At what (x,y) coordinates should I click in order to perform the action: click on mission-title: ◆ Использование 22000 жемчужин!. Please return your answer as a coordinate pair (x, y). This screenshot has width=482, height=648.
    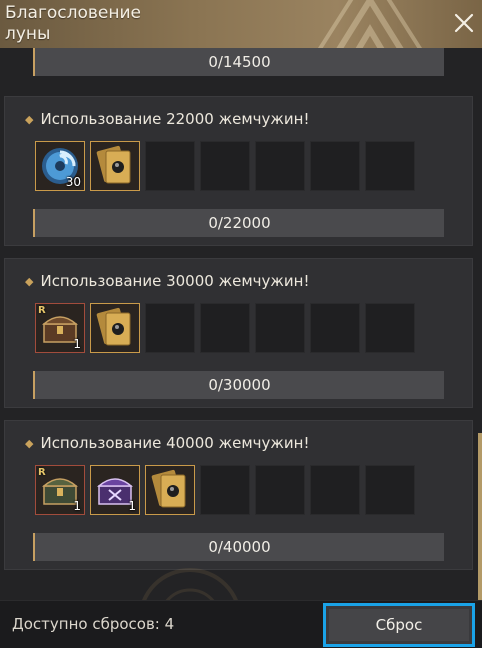
    Looking at the image, I should click on (167, 119).